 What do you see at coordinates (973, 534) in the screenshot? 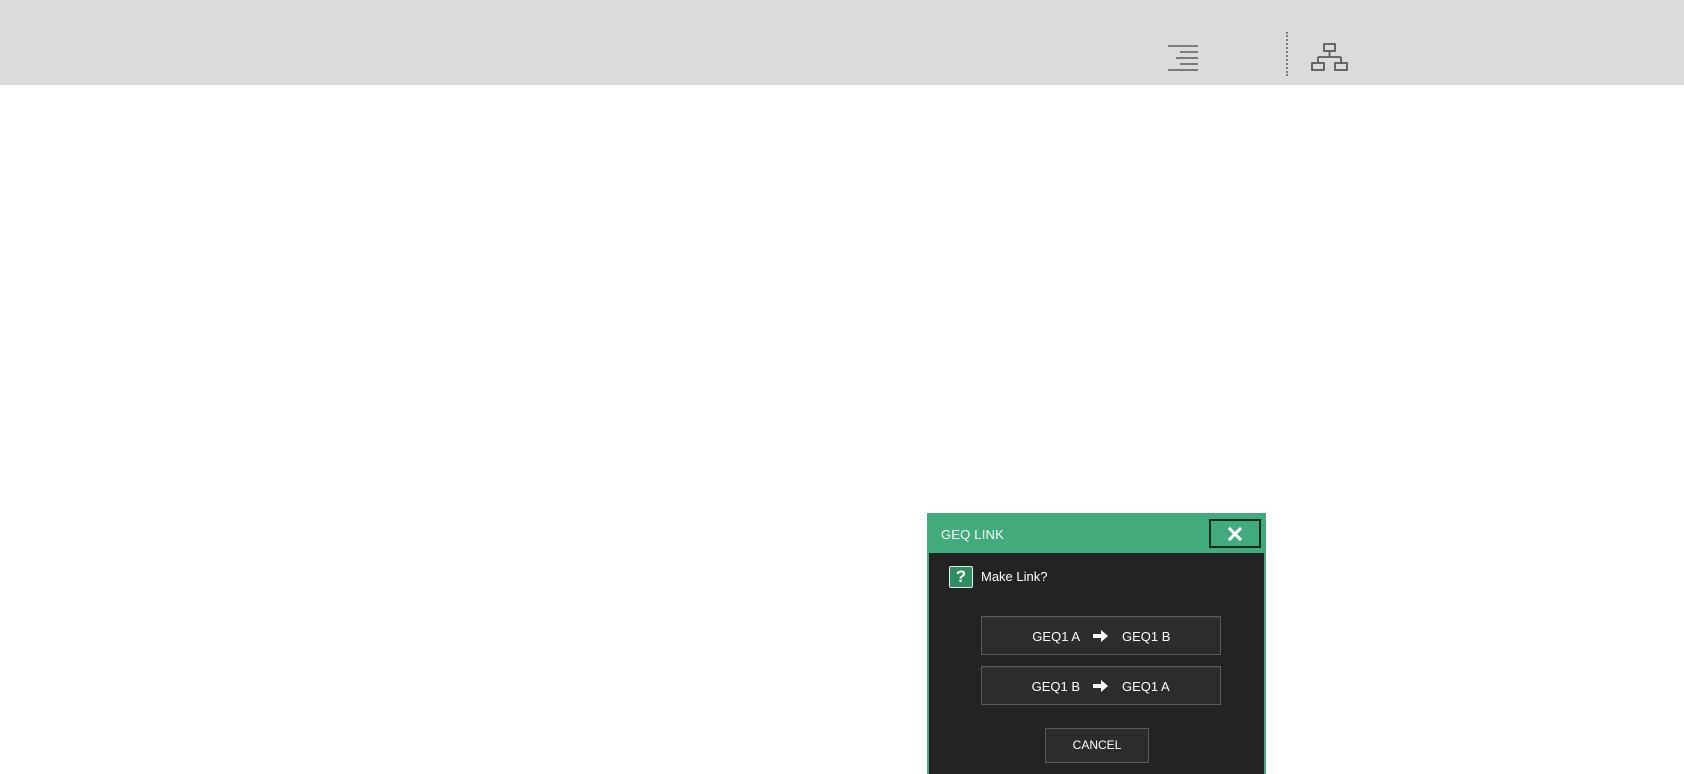
I see `dialog-title: GEQ LINK` at bounding box center [973, 534].